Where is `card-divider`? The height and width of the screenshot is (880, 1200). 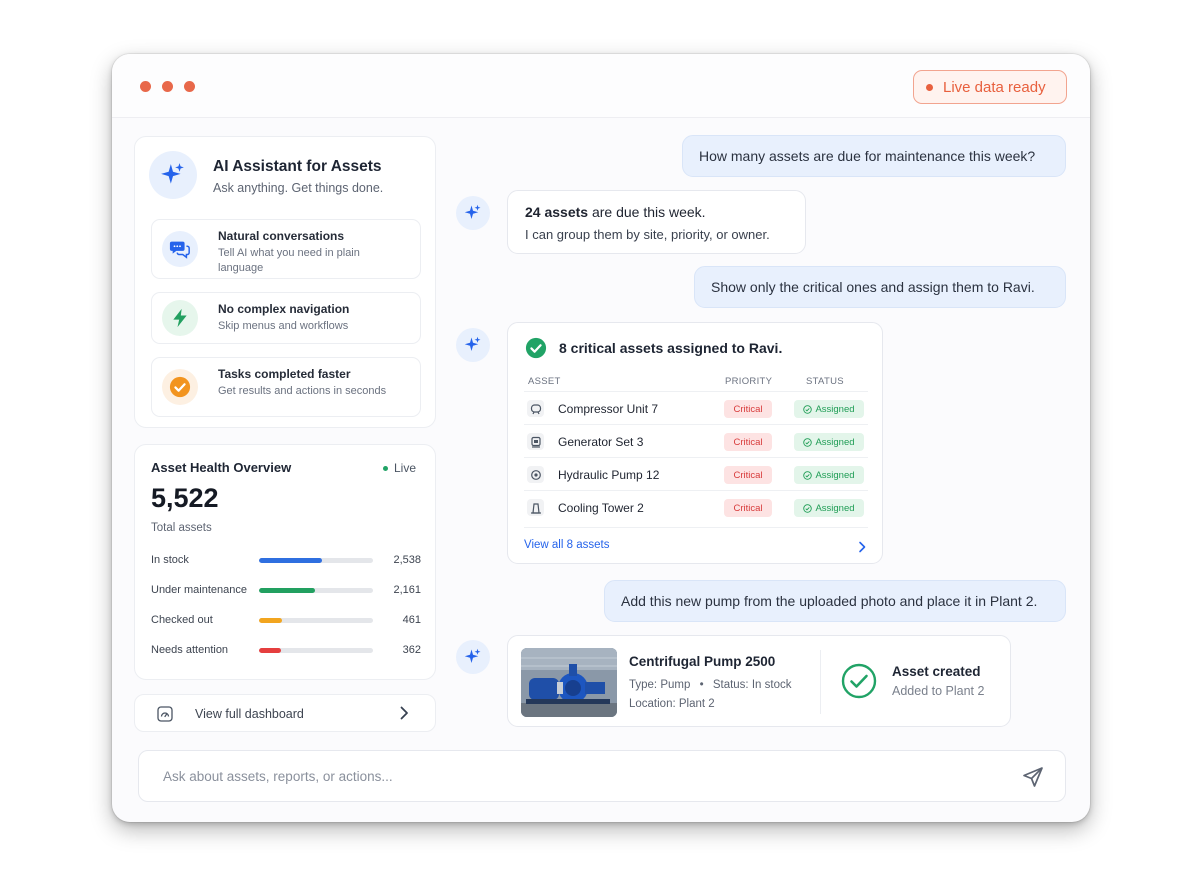 card-divider is located at coordinates (820, 682).